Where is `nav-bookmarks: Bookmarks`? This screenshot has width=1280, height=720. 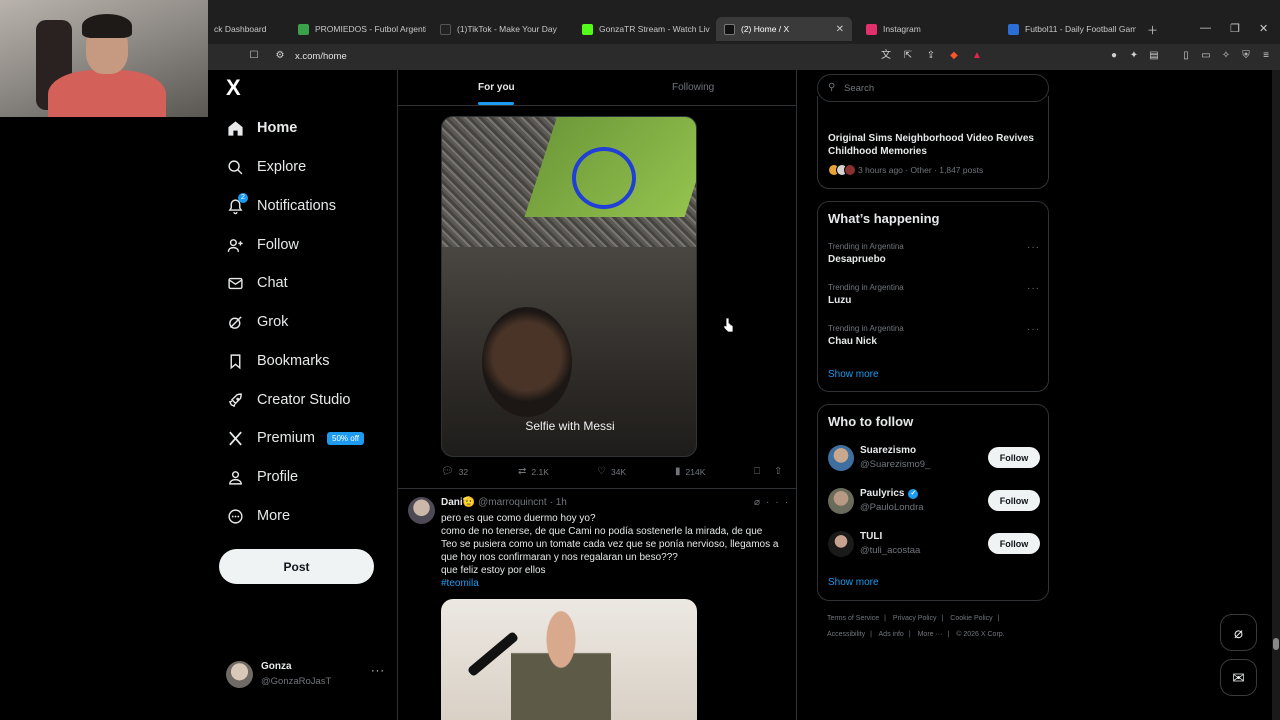 nav-bookmarks: Bookmarks is located at coordinates (278, 361).